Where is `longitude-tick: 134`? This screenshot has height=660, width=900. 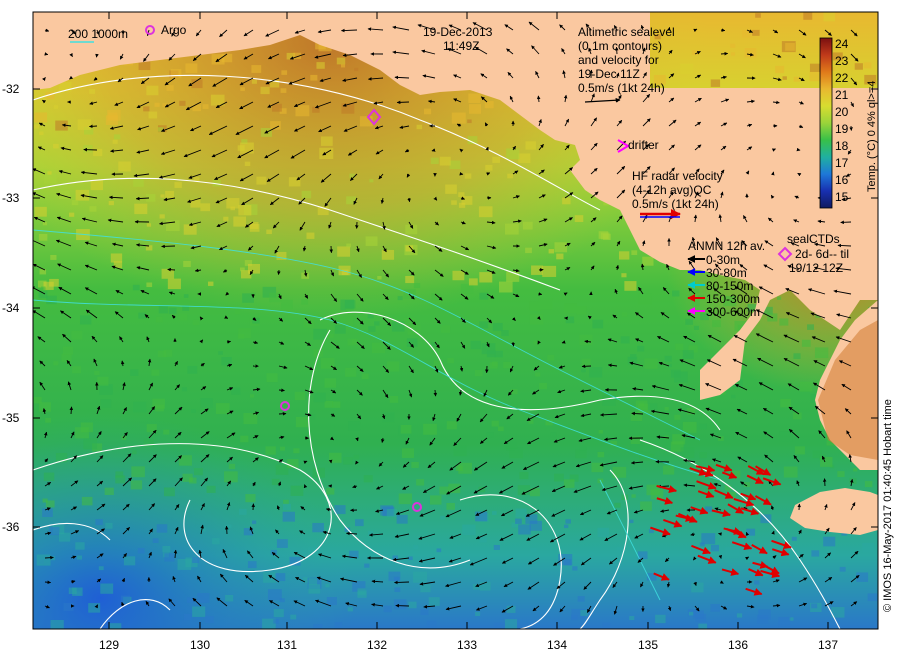 longitude-tick: 134 is located at coordinates (557, 645).